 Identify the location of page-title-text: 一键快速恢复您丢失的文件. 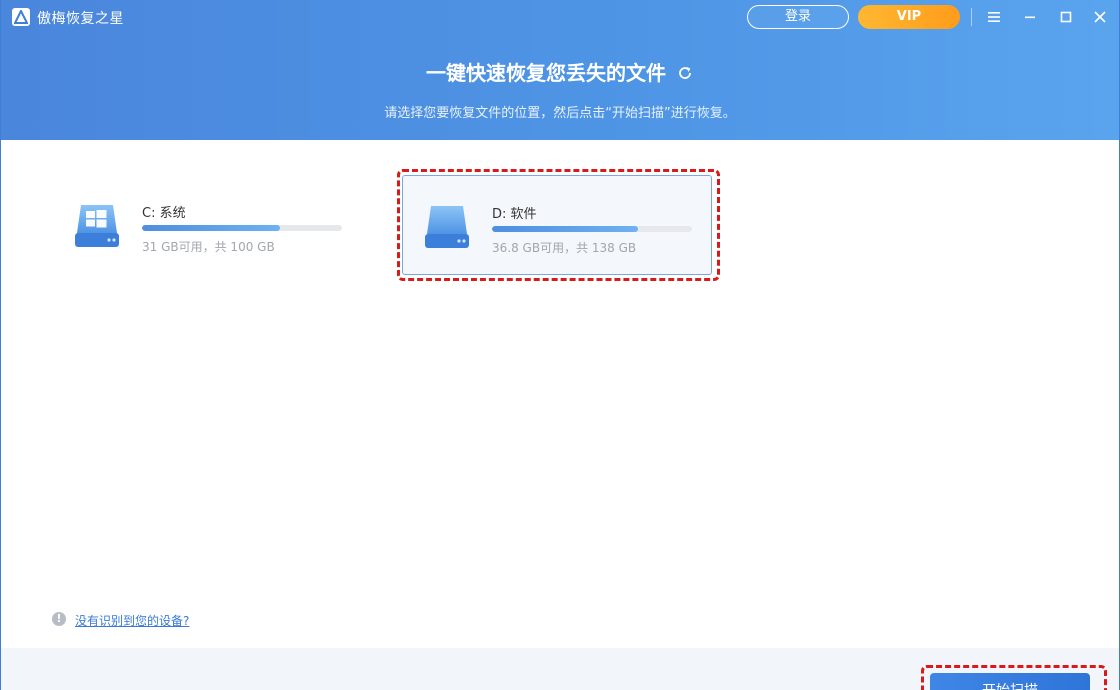
(546, 73).